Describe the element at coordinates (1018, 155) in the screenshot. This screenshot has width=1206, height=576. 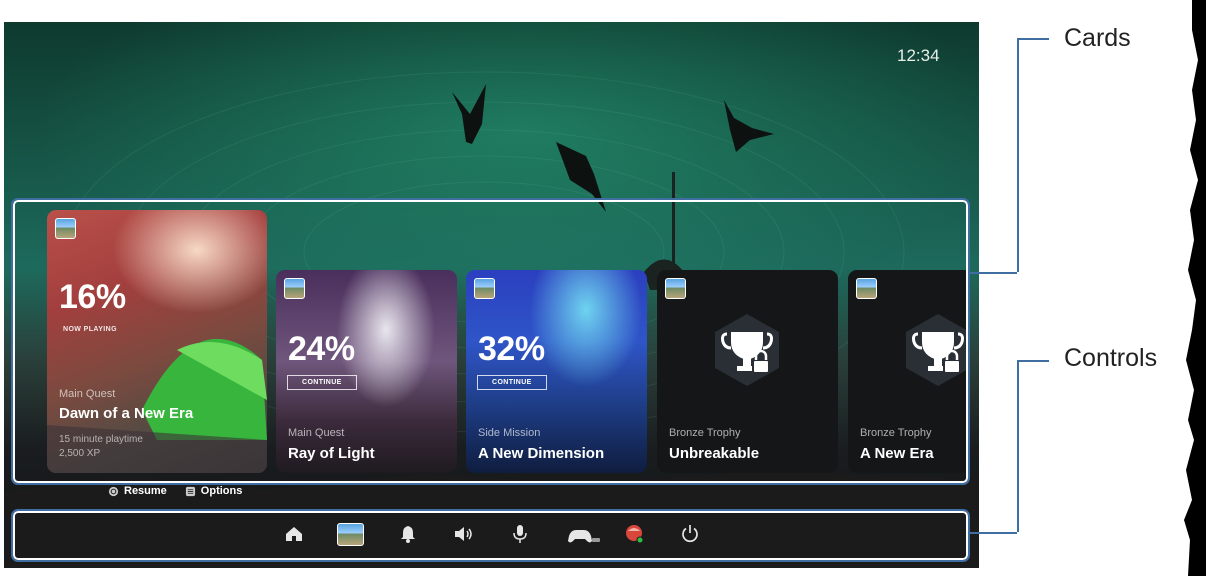
I see `cards-connector-vertical` at that location.